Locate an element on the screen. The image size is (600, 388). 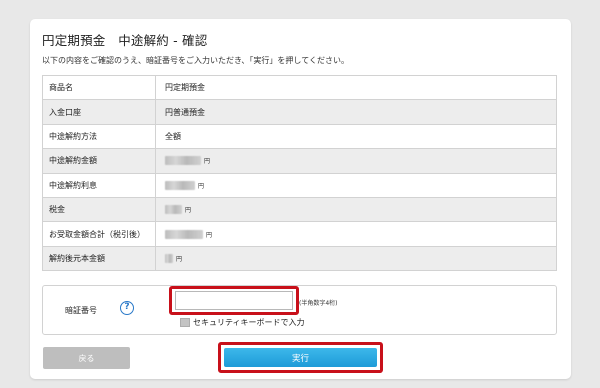
instruction-text: 以下の内容をご確認のうえ、暗証番号をご入力いただき、「実行」を押してください。 is located at coordinates (195, 60).